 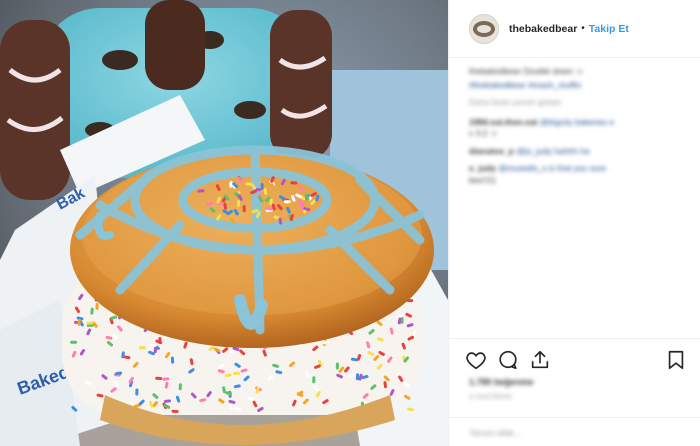 I want to click on share-icon, so click(x=540, y=360).